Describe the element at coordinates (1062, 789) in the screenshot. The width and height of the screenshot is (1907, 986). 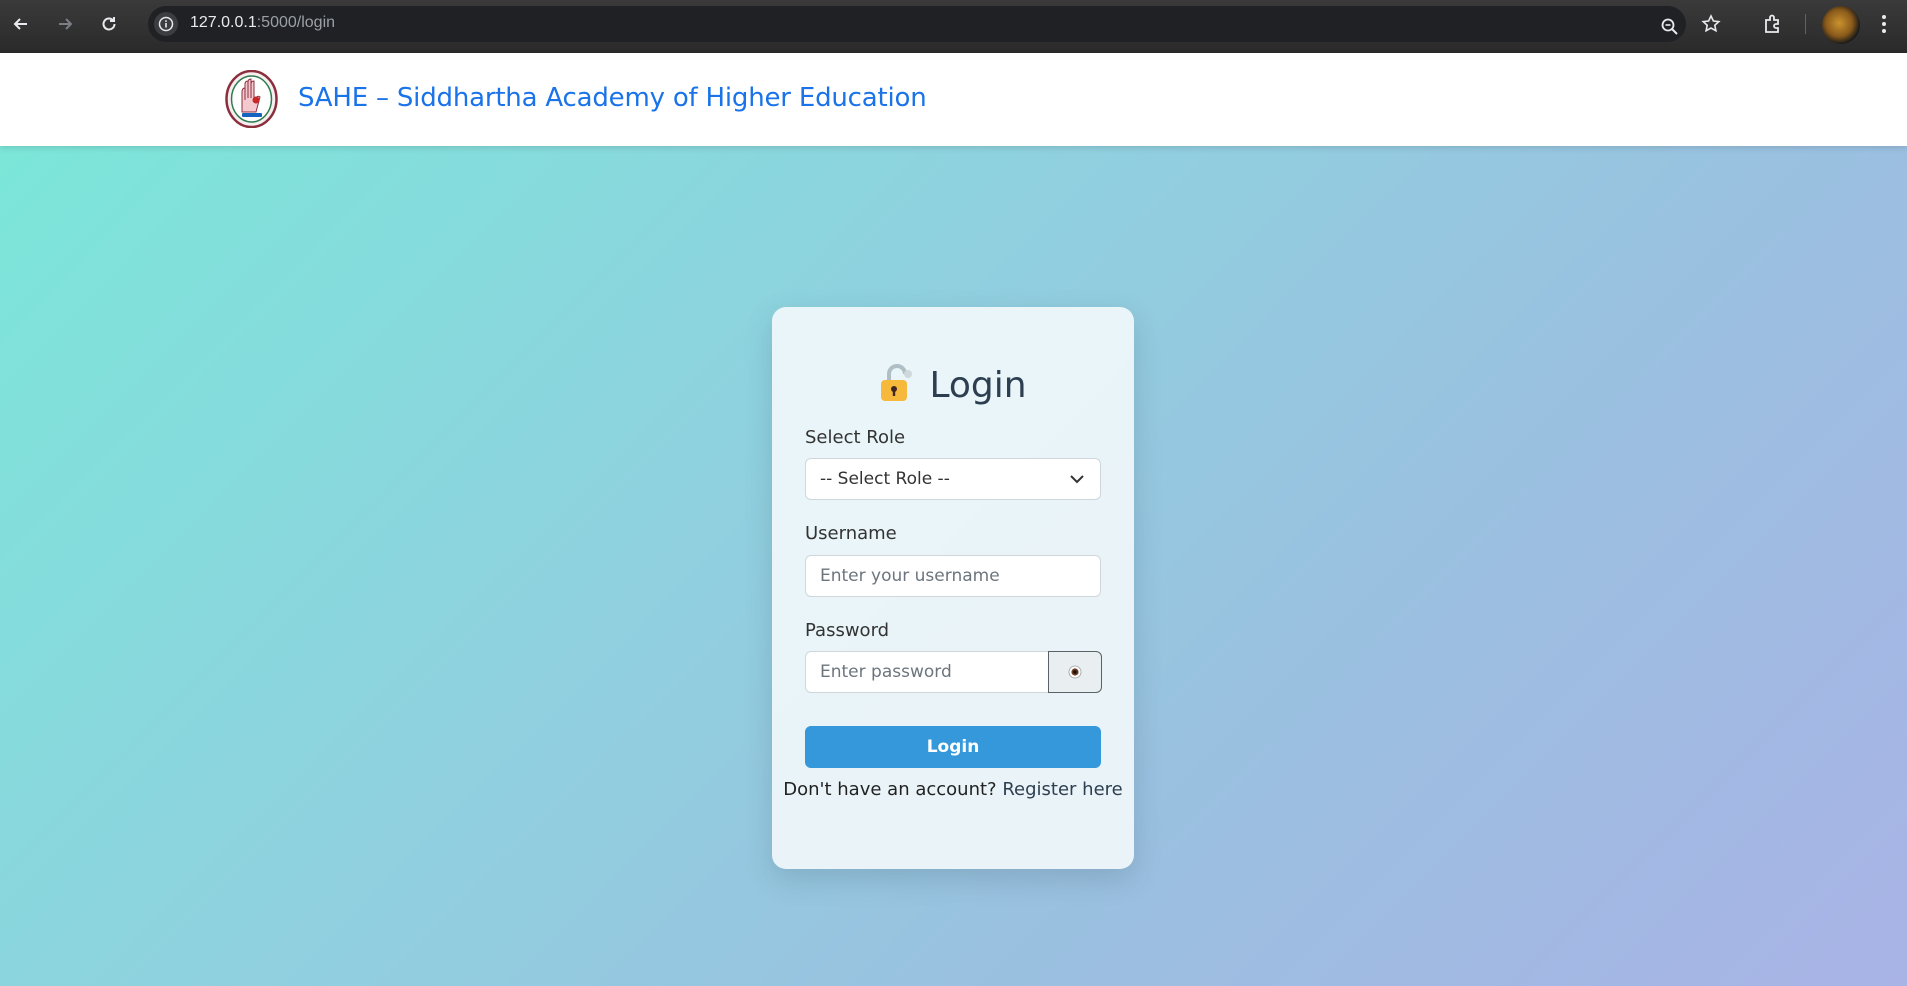
I see `register-link: Register here` at that location.